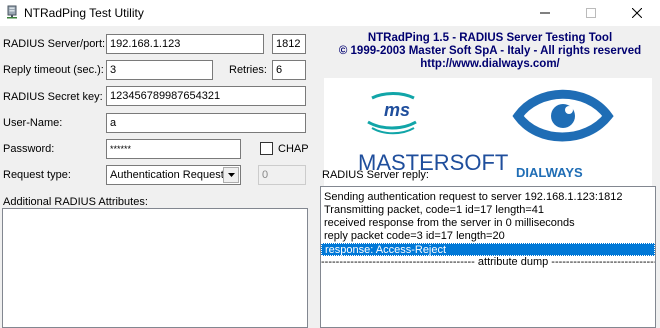 This screenshot has height=328, width=660. Describe the element at coordinates (289, 44) in the screenshot. I see `server-port-input: 1812` at that location.